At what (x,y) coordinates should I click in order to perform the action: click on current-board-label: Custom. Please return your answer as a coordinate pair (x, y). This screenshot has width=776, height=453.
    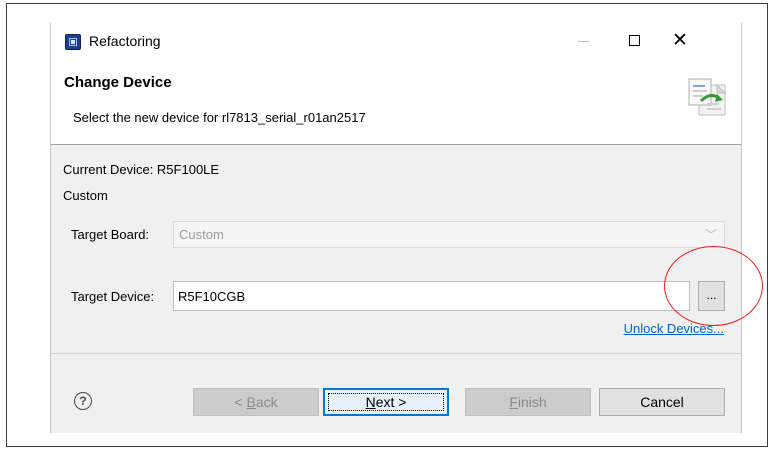
    Looking at the image, I should click on (85, 195).